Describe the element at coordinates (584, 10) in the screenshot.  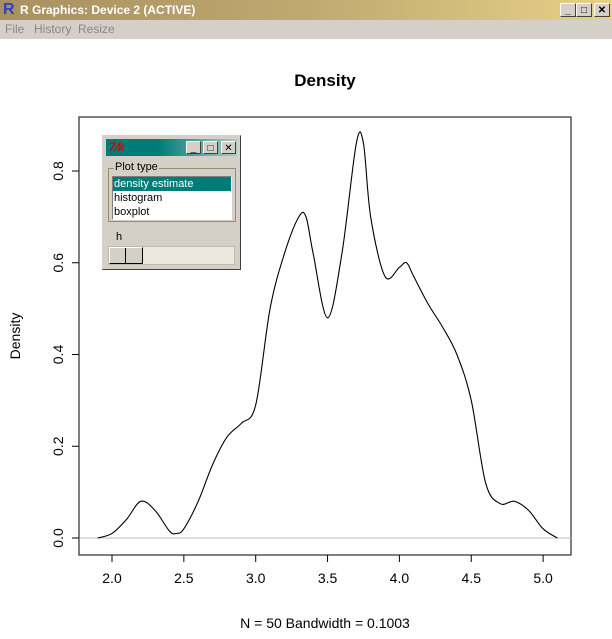
I see `maximize-button: □` at that location.